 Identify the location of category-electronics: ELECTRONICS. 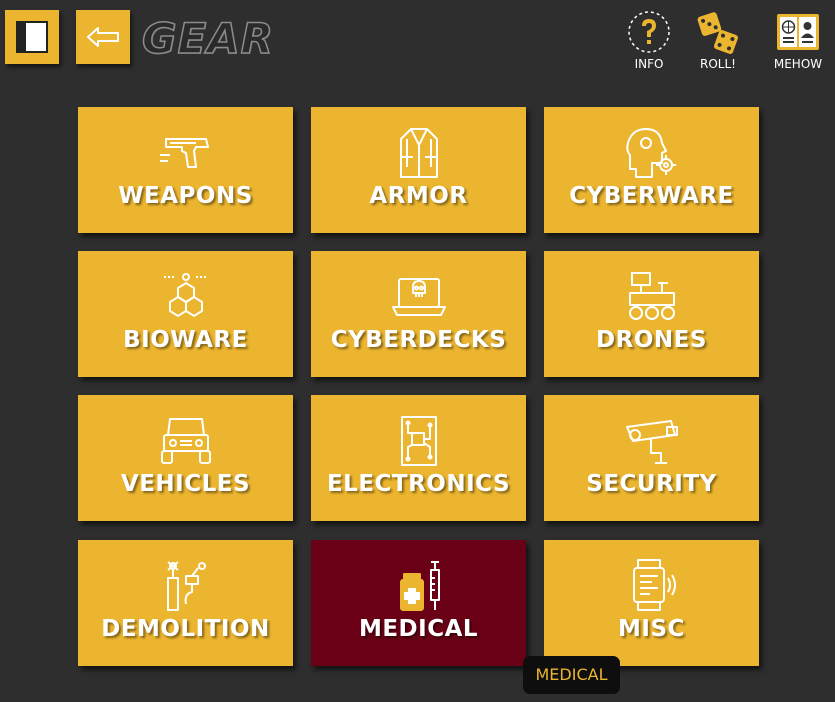
(418, 458).